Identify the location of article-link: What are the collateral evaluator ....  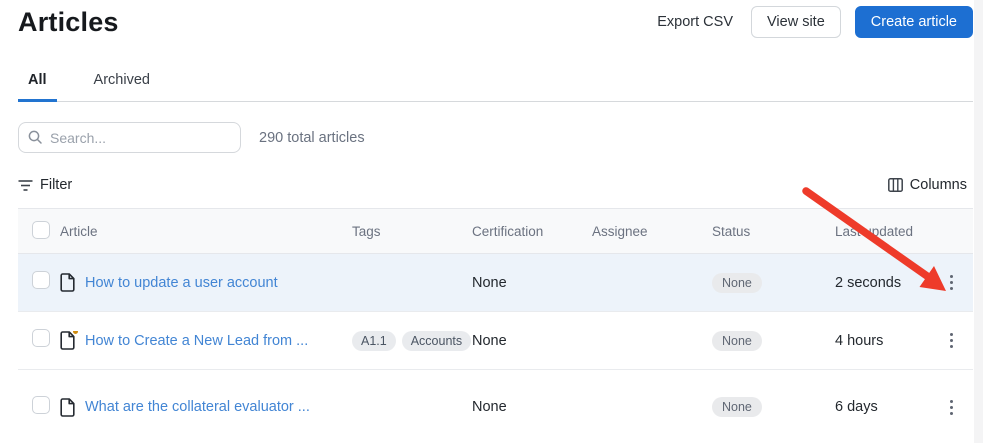
(197, 407).